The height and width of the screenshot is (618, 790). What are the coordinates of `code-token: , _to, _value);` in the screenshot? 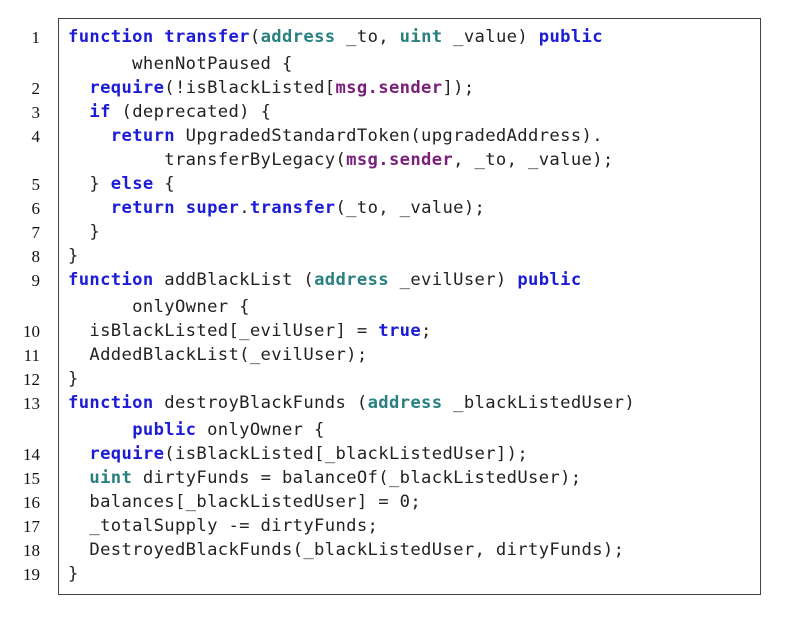 It's located at (533, 160).